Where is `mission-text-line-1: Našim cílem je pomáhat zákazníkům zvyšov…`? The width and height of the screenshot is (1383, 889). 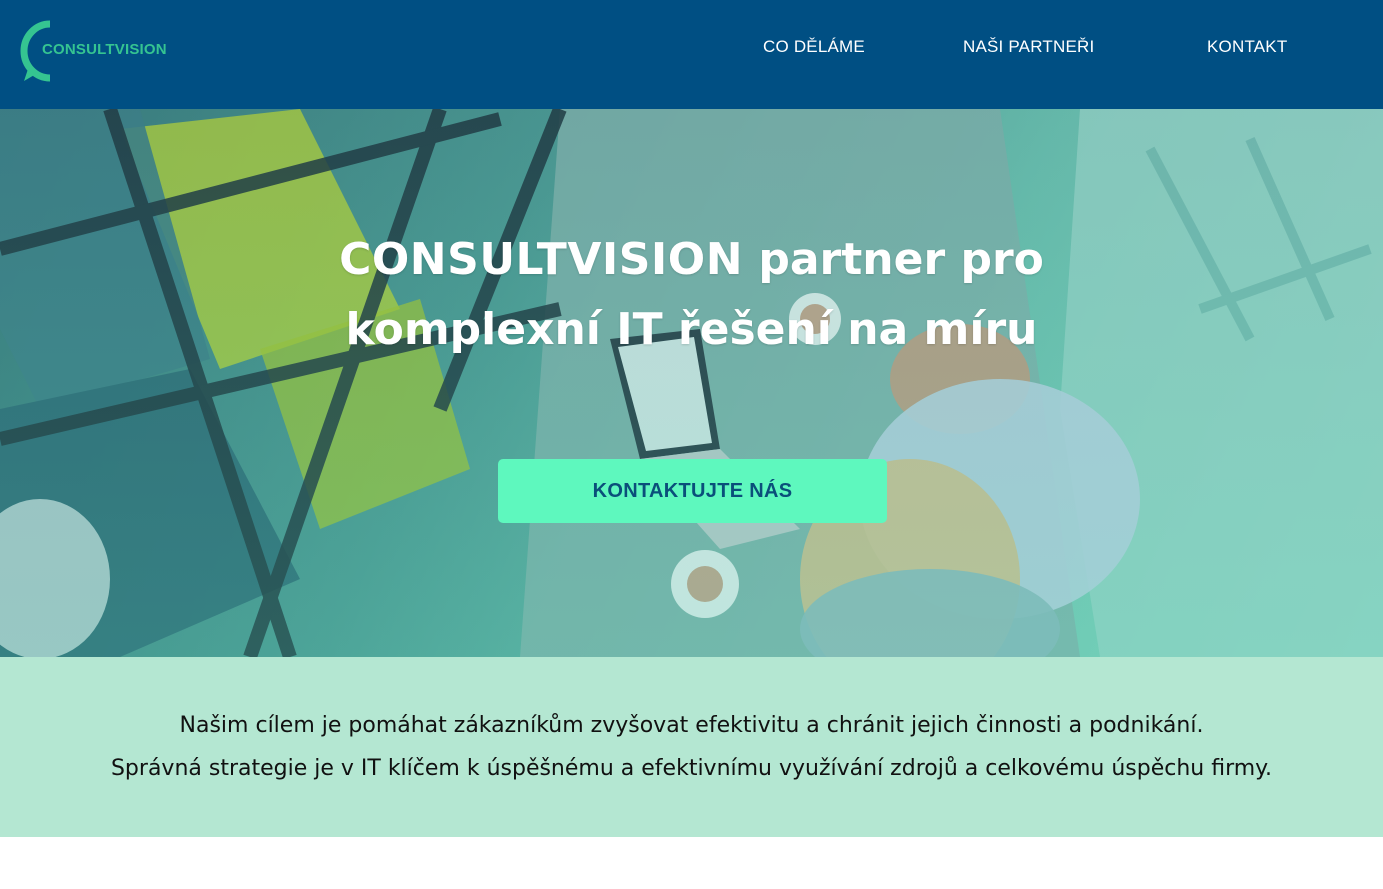
mission-text-line-1: Našim cílem je pomáhat zákazníkům zvyšov… is located at coordinates (691, 725).